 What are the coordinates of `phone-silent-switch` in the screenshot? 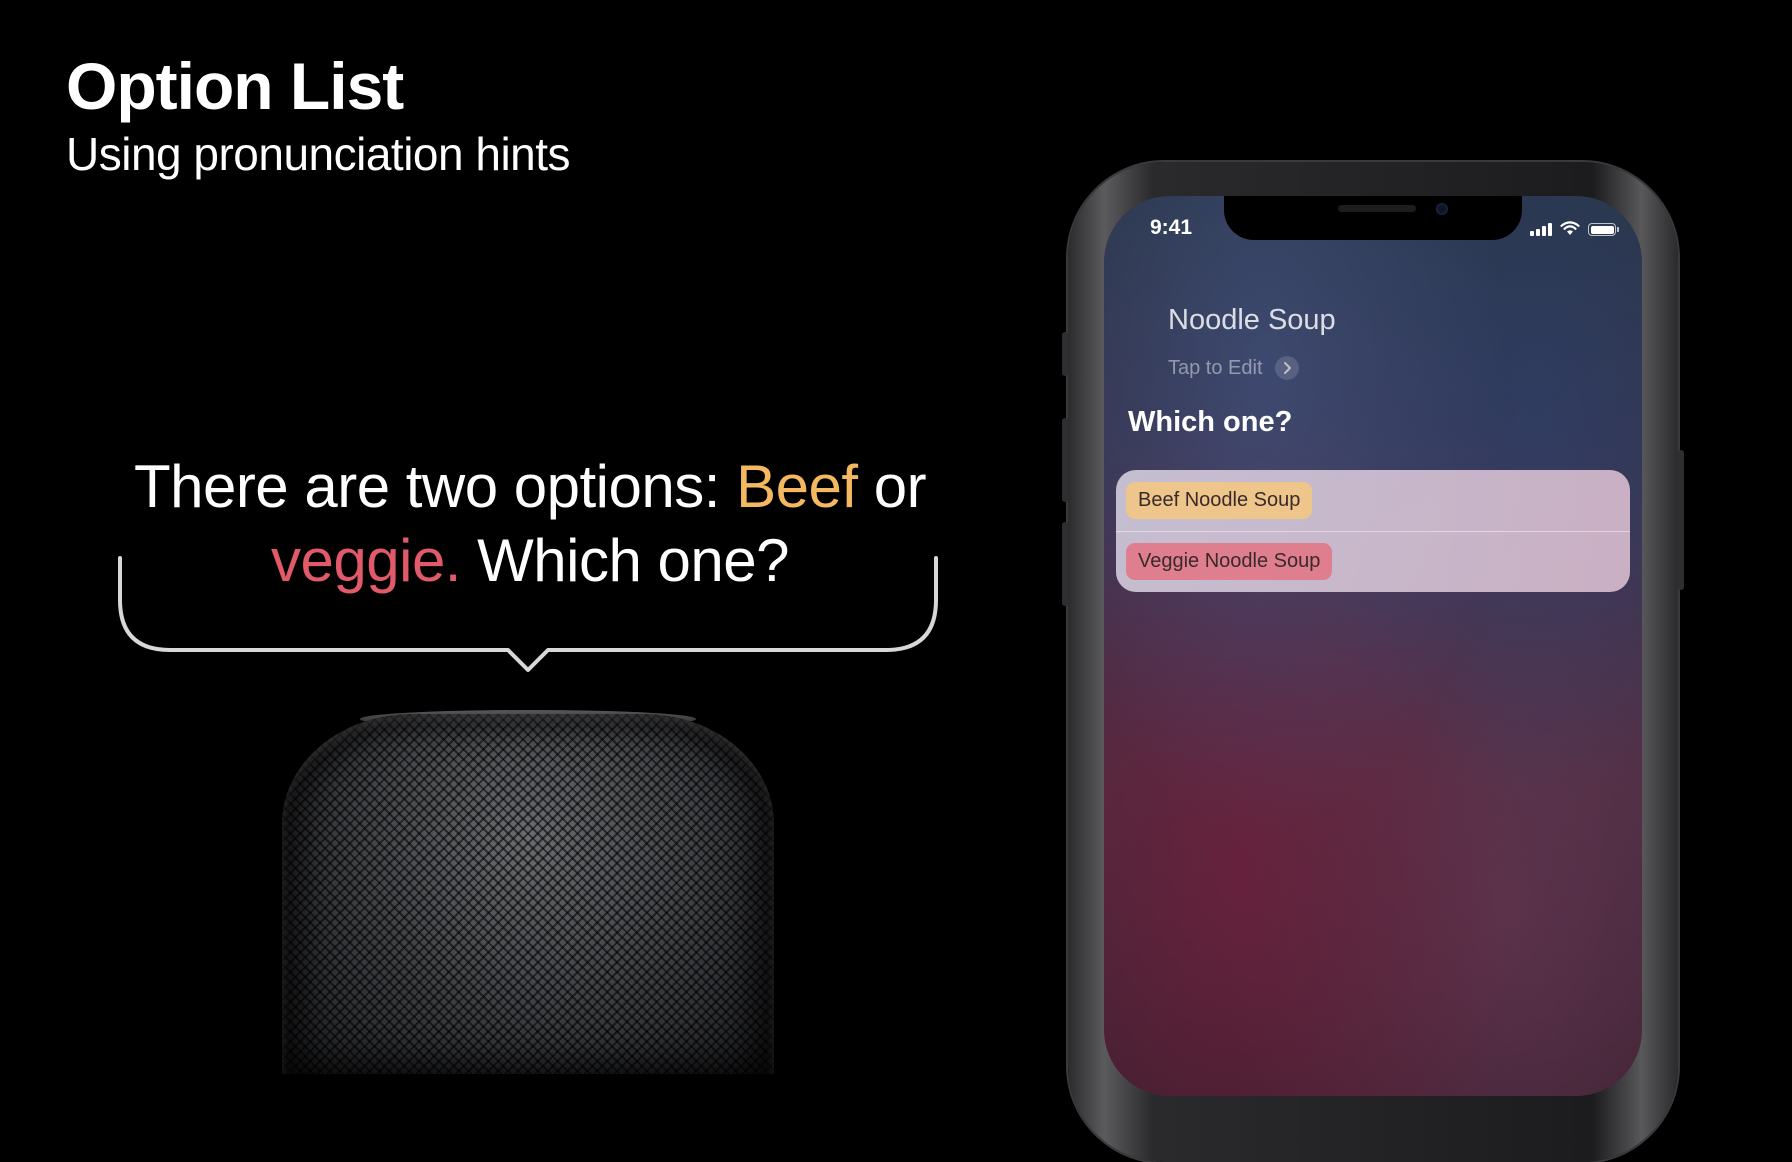 It's located at (1065, 354).